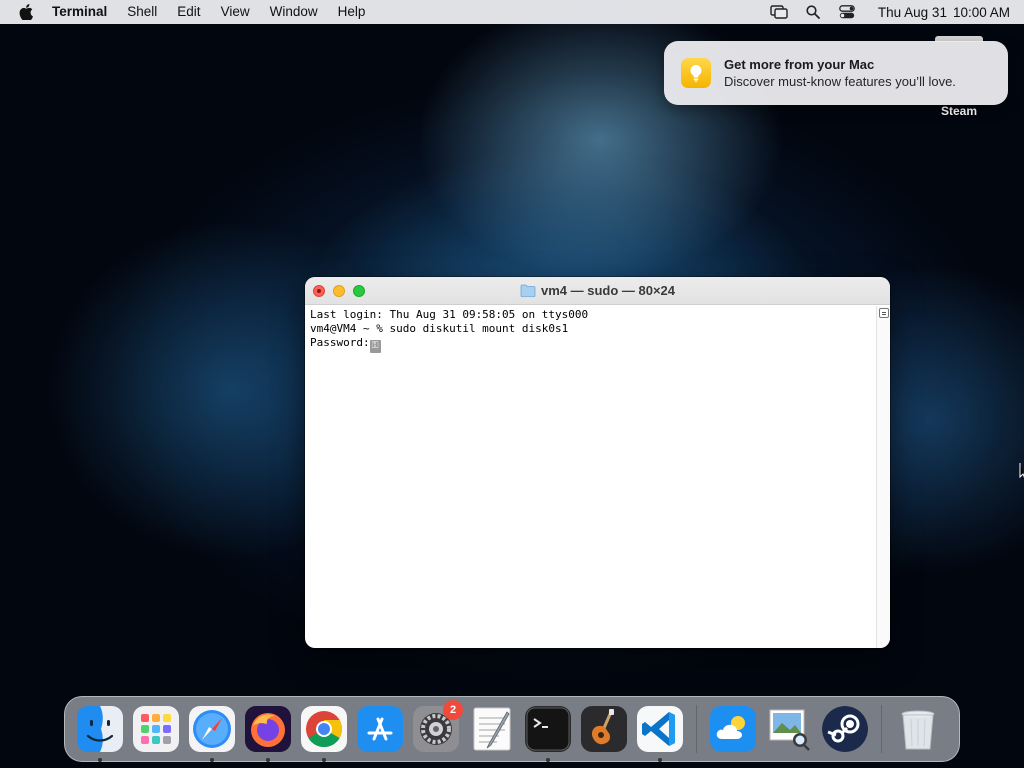  What do you see at coordinates (981, 12) in the screenshot?
I see `clock-time: 10:00 AM` at bounding box center [981, 12].